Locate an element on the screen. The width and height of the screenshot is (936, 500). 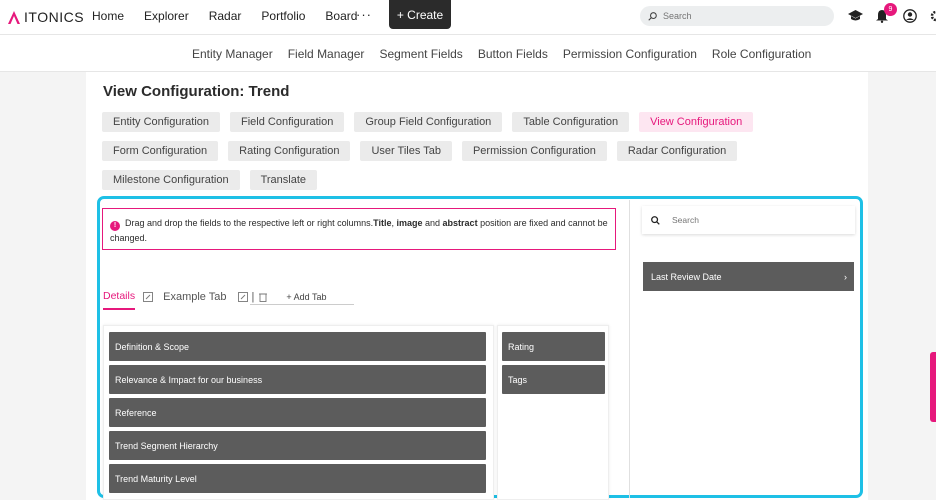
field-search is located at coordinates (748, 220).